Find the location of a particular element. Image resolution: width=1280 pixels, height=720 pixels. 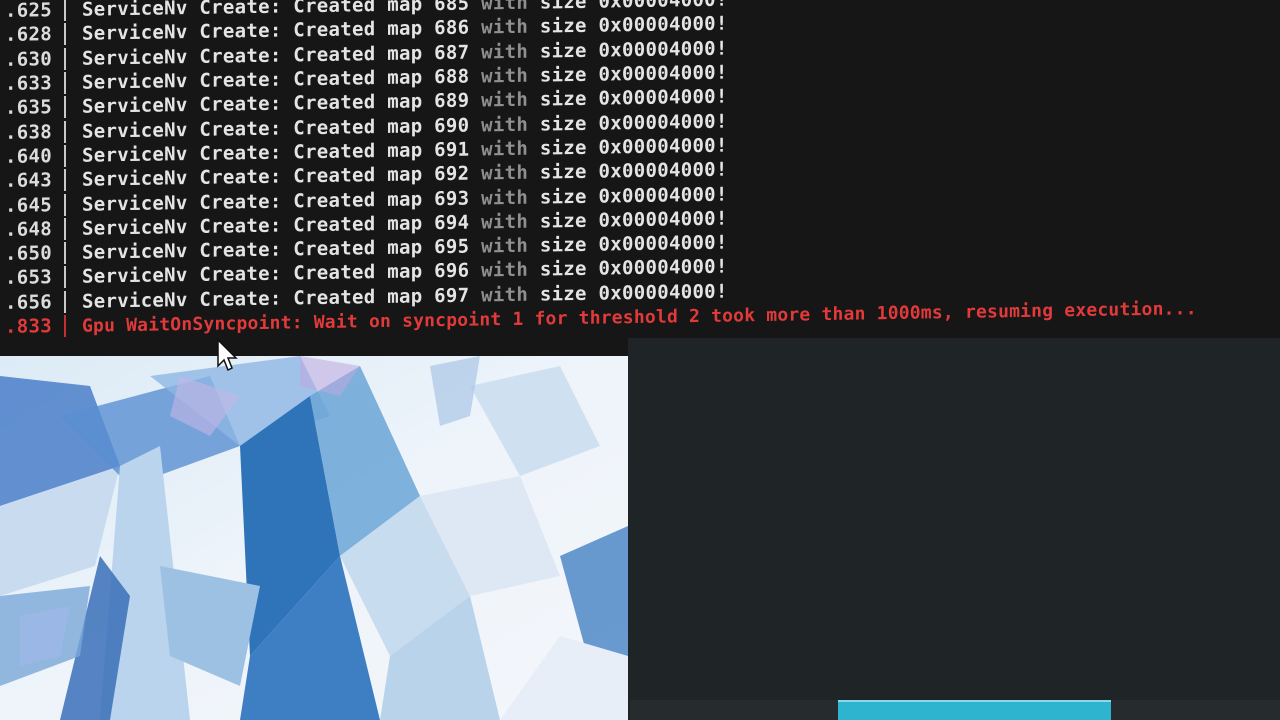

log-timestamp: .645 is located at coordinates (28, 205).